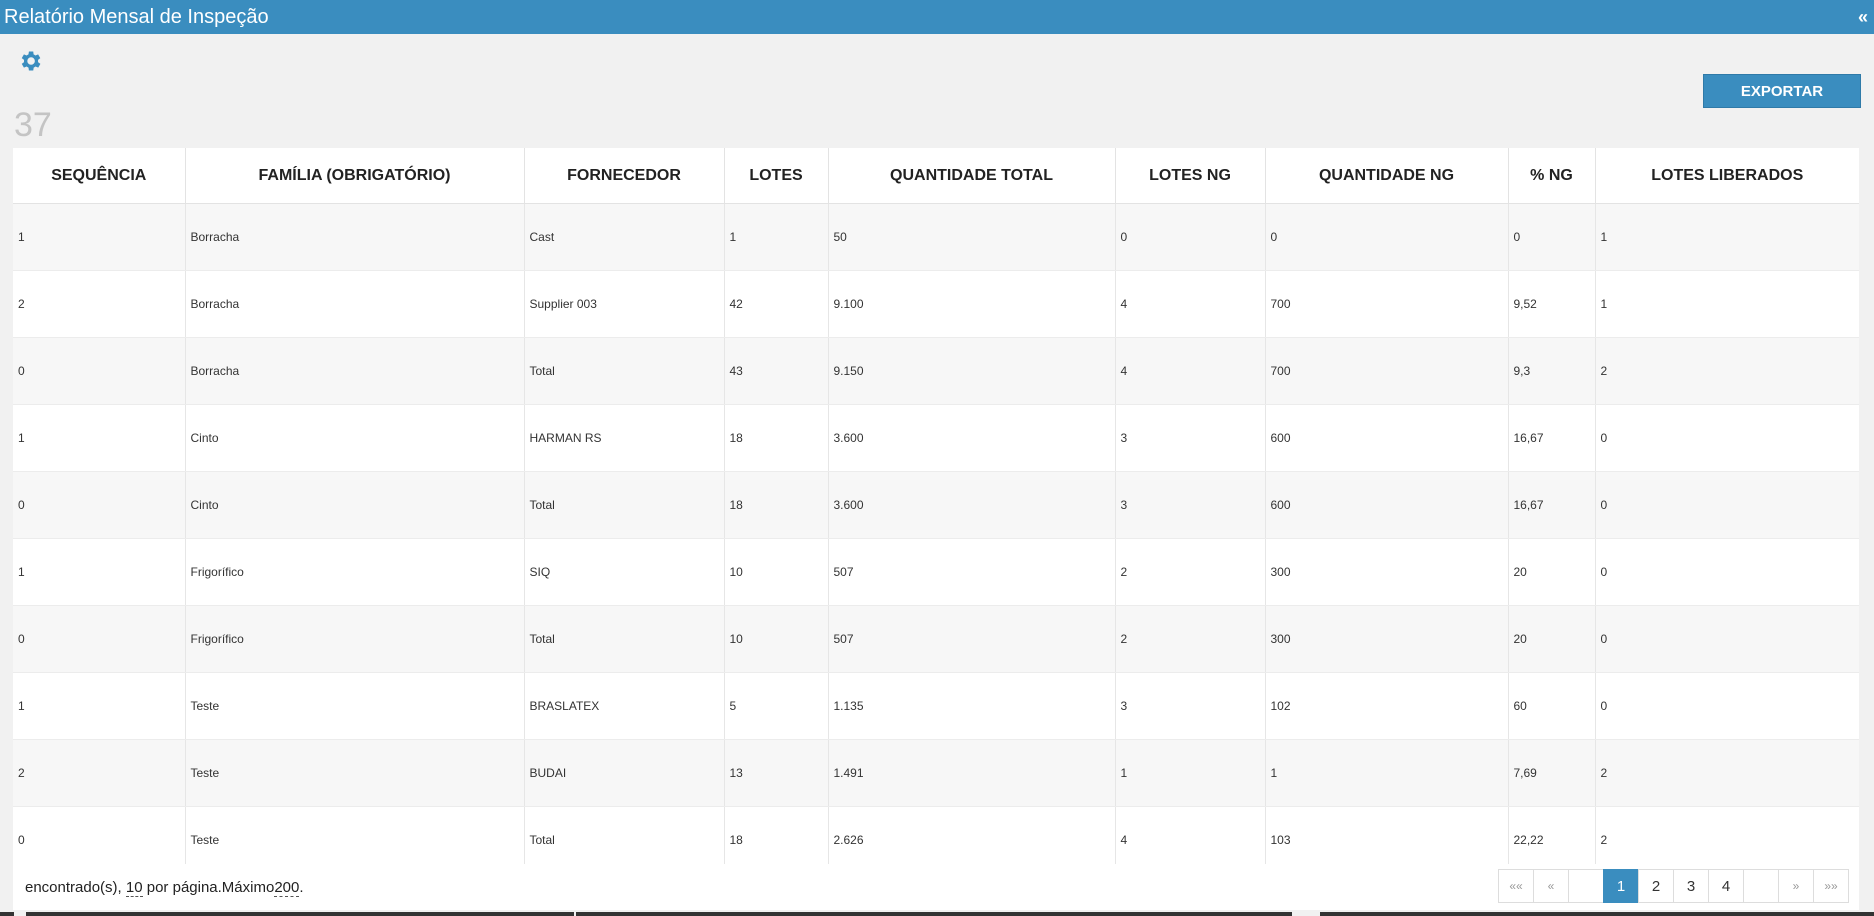  I want to click on page-button-2: 2, so click(1656, 886).